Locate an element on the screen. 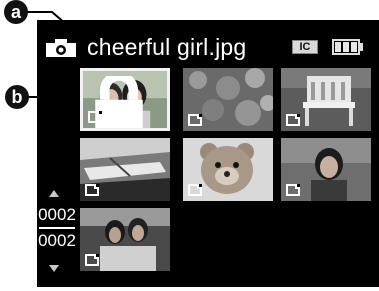 The image size is (379, 291). battery-terminal is located at coordinates (361, 47).